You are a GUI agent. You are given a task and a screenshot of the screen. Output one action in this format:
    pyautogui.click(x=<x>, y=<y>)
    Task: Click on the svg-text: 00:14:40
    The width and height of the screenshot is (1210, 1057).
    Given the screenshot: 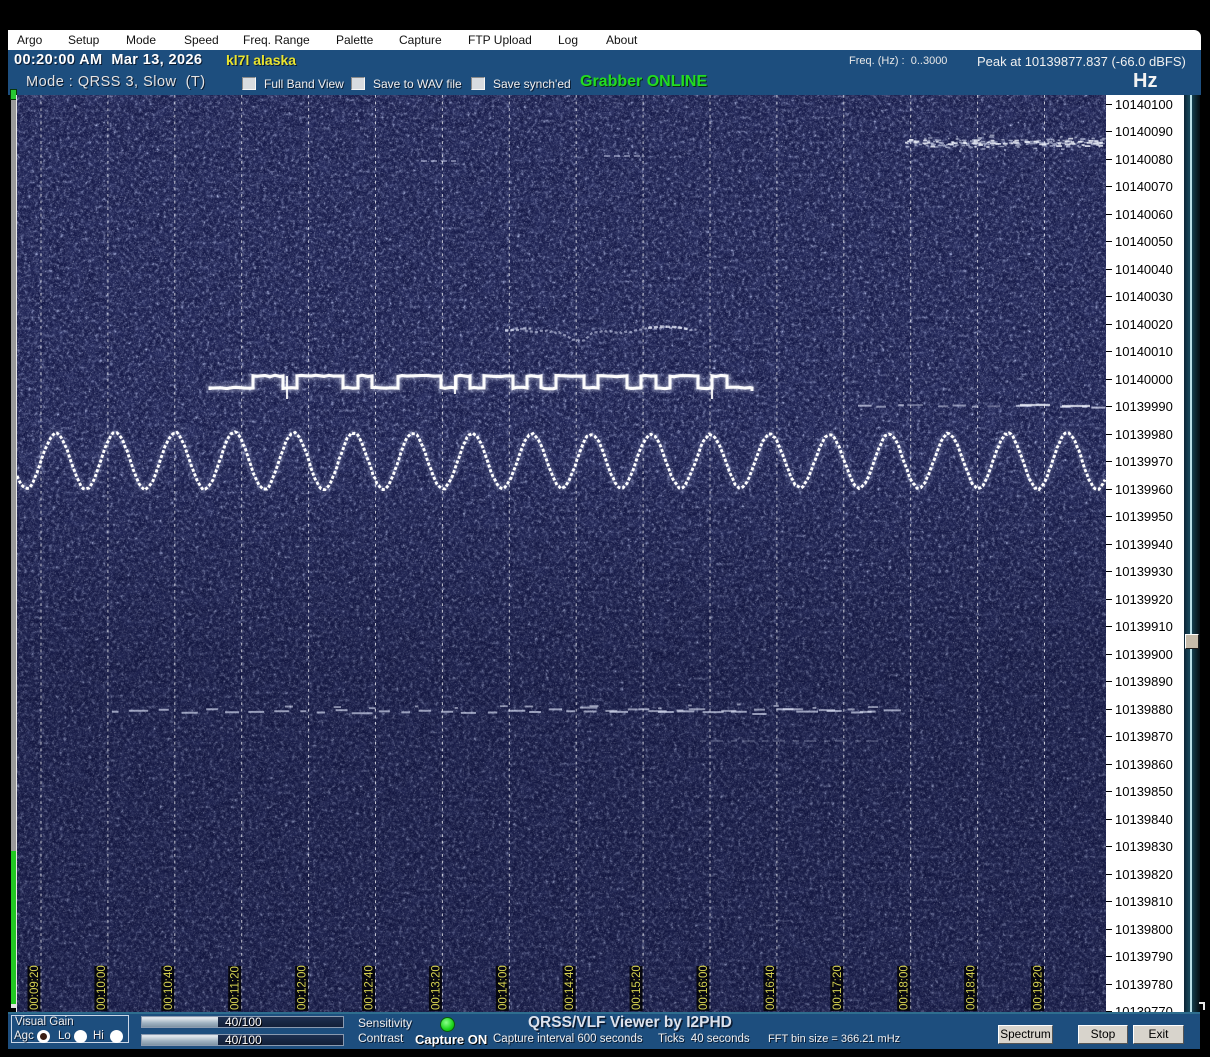 What is the action you would take?
    pyautogui.click(x=570, y=987)
    